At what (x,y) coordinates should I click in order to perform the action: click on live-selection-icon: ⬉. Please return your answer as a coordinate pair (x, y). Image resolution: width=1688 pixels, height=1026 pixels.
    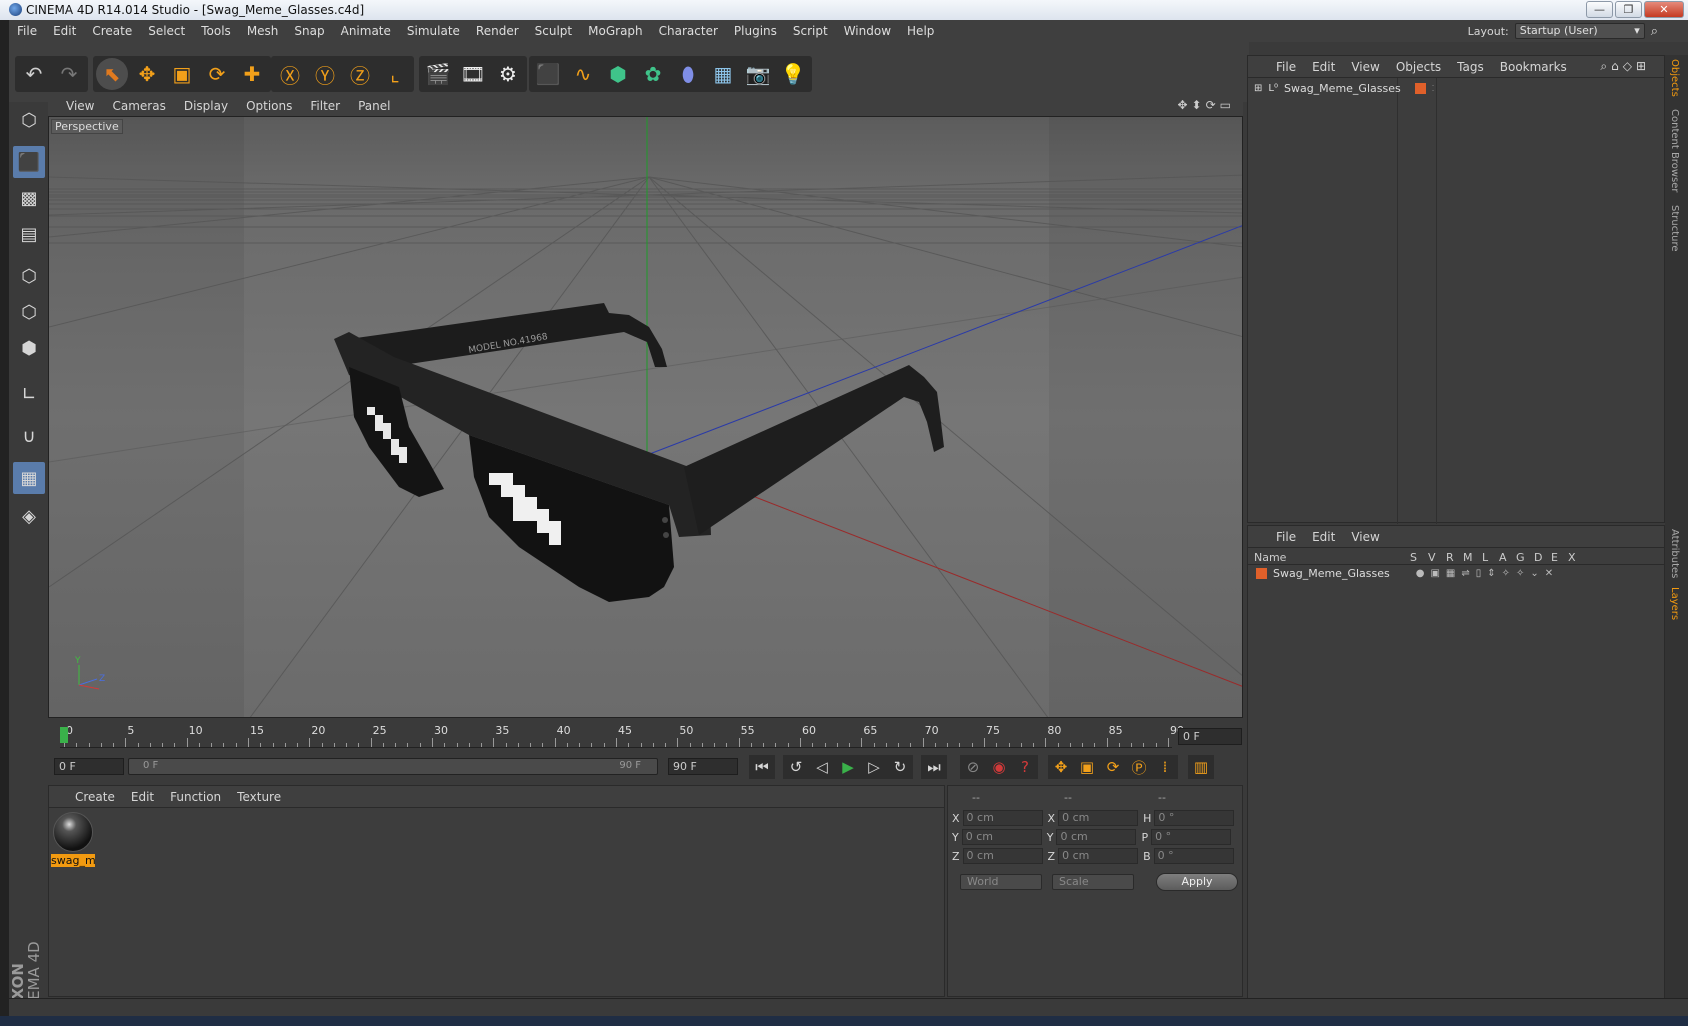
    Looking at the image, I should click on (112, 74).